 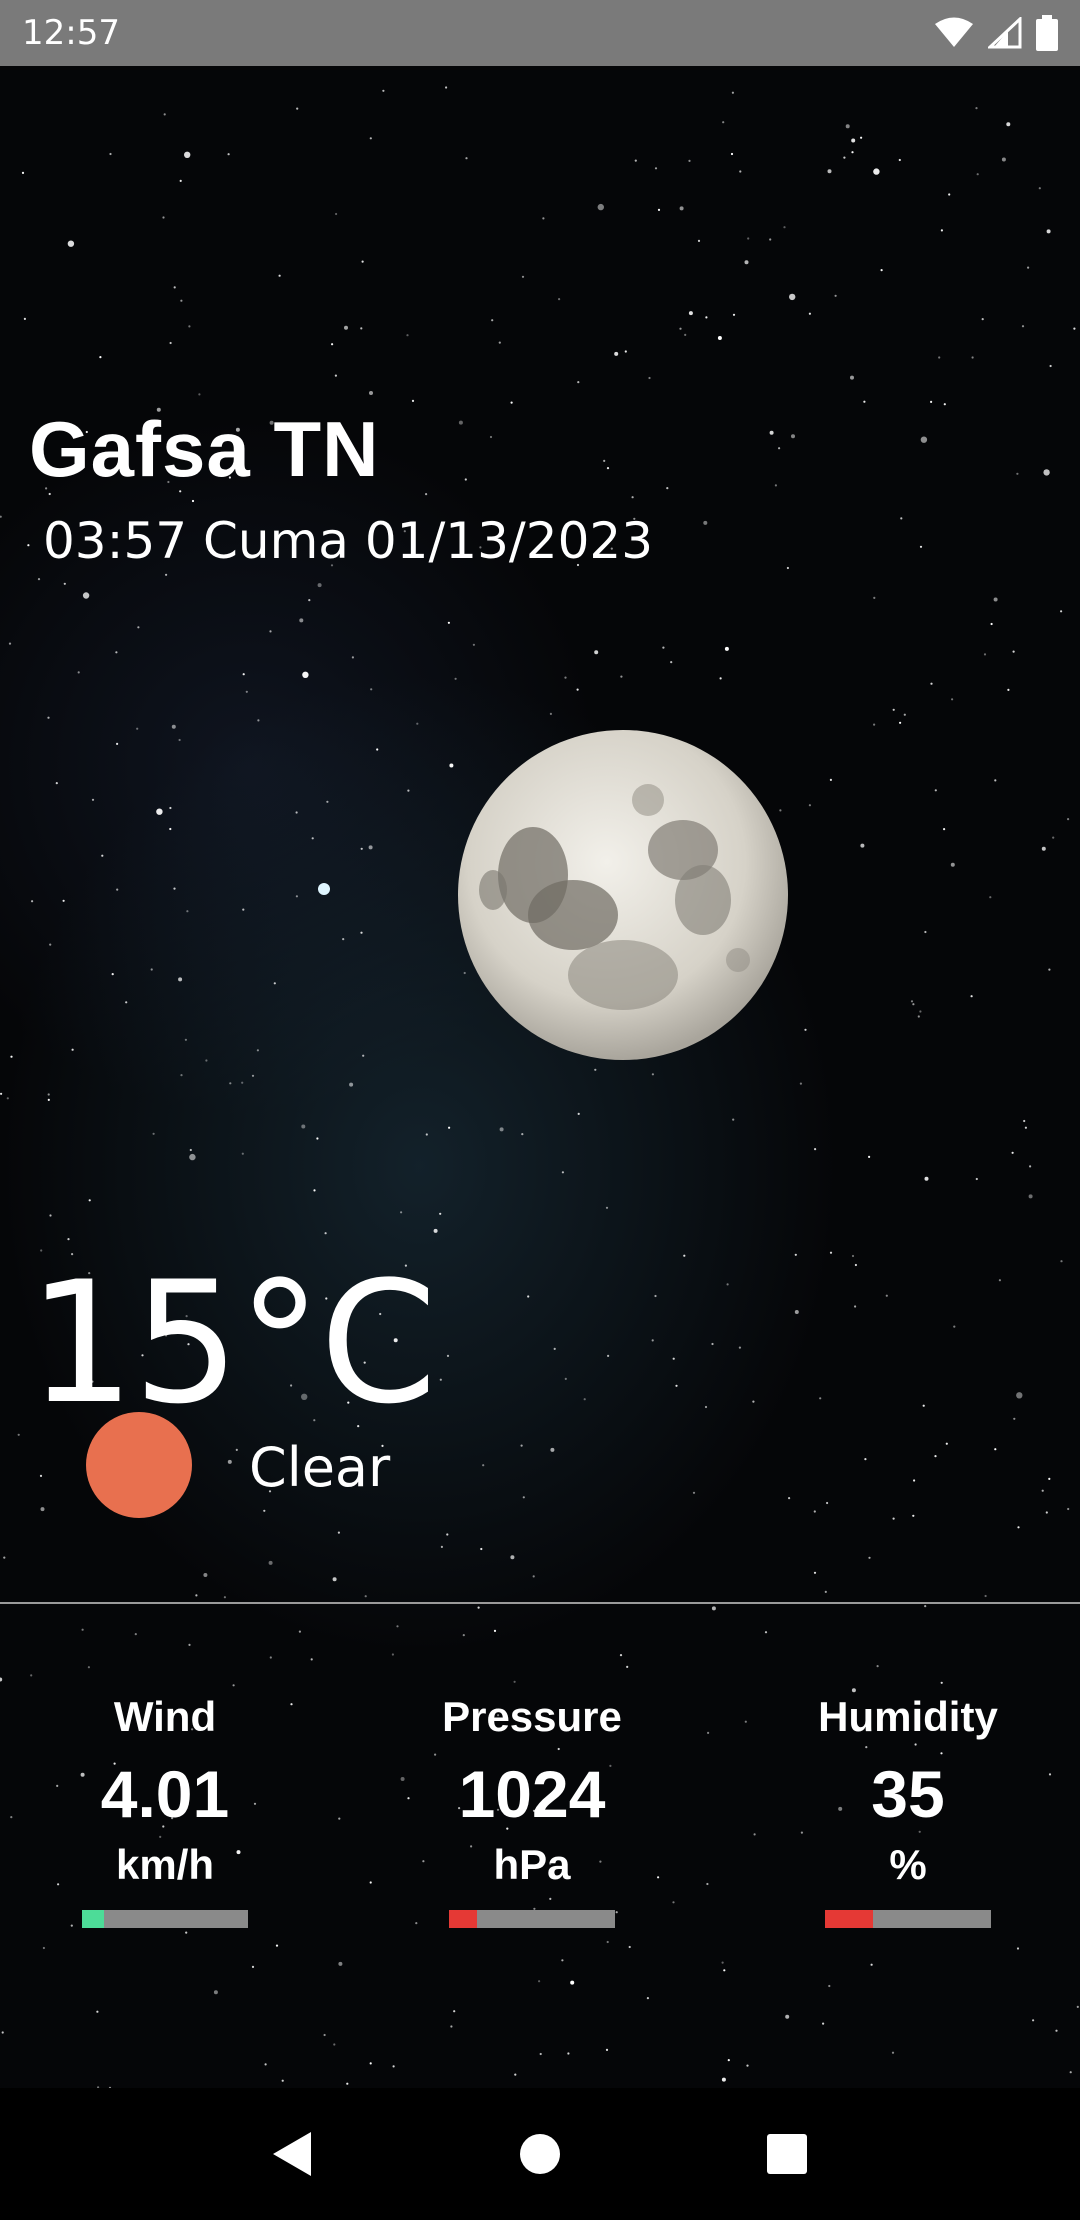 I want to click on pressure-value: 1024, so click(x=532, y=1794).